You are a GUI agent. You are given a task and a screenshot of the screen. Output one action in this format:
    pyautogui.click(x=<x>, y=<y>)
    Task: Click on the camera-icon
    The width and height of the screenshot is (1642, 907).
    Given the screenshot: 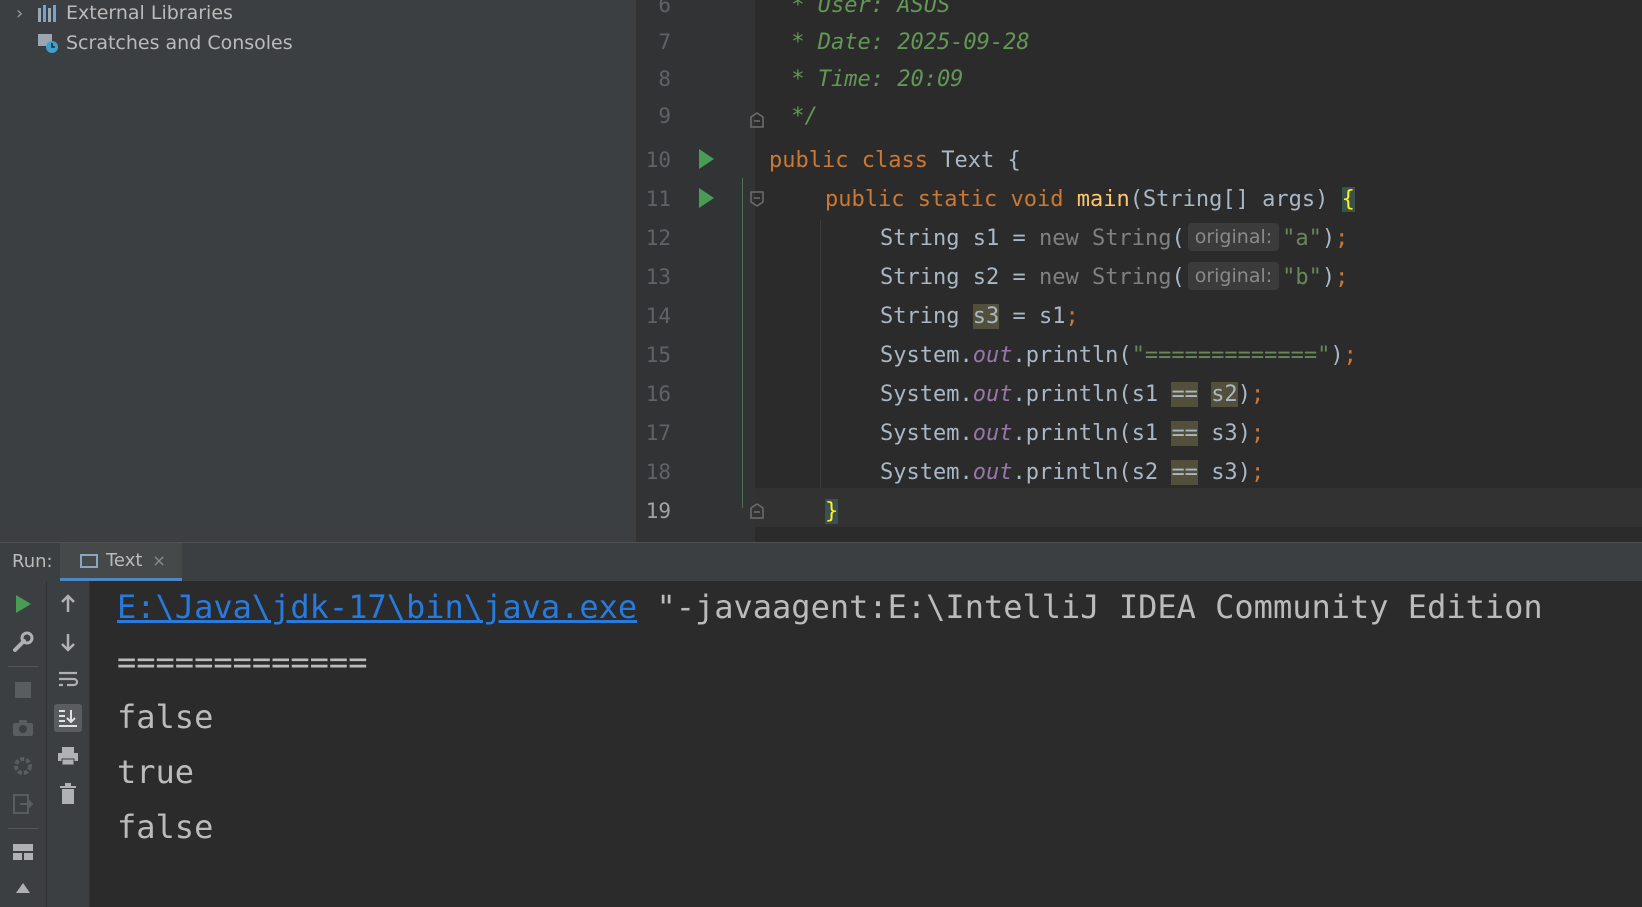 What is the action you would take?
    pyautogui.click(x=23, y=728)
    